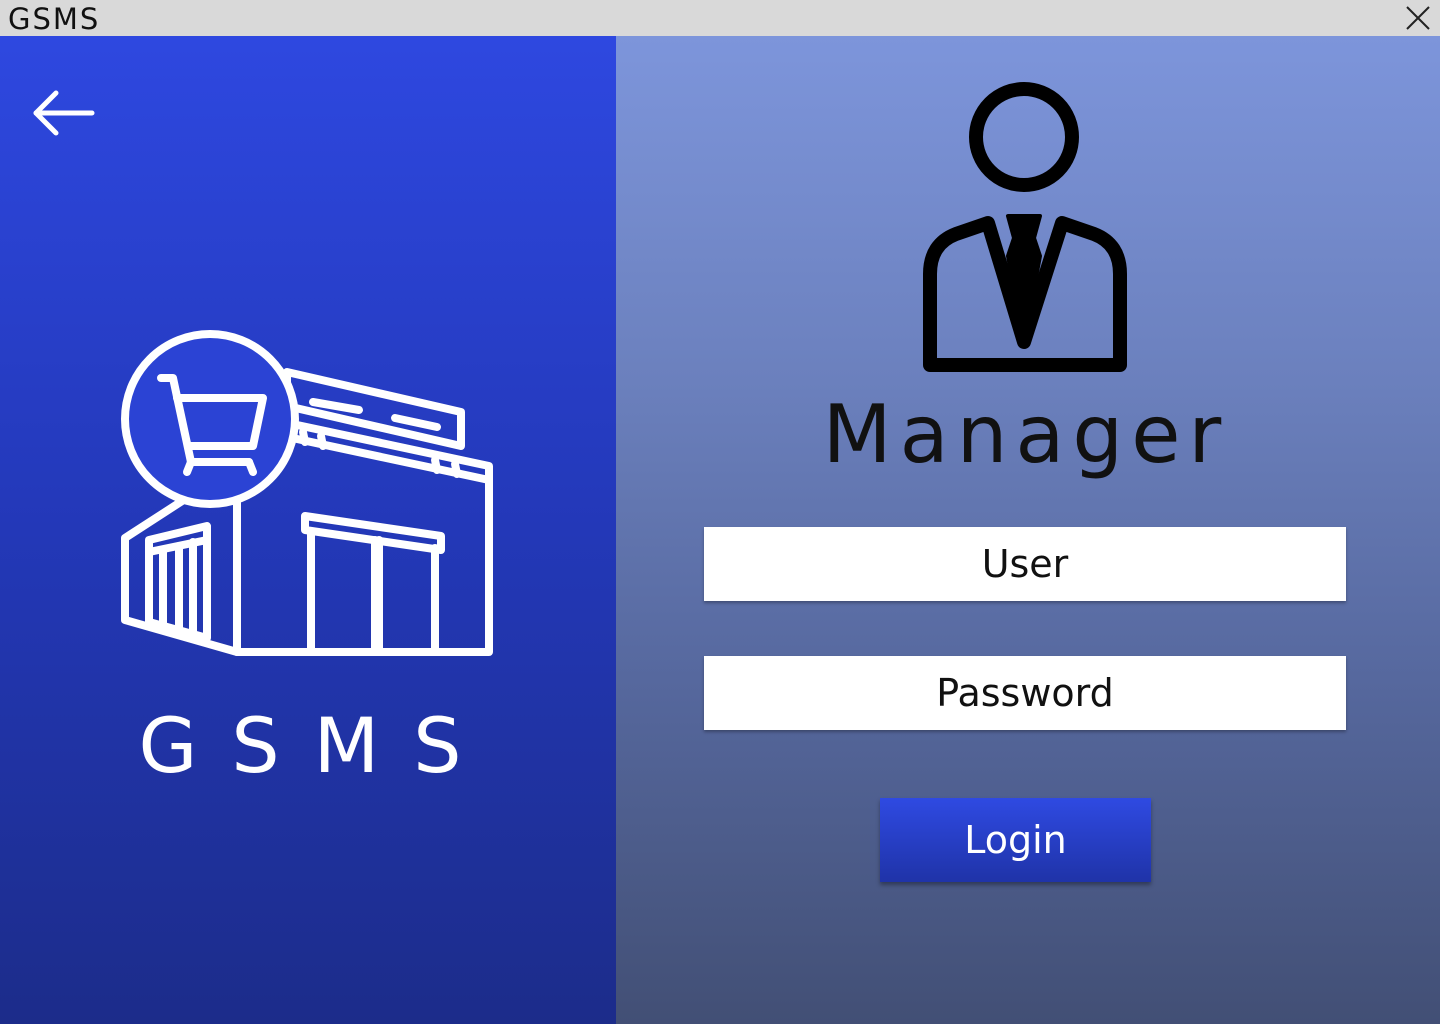  What do you see at coordinates (1025, 227) in the screenshot?
I see `manager-icon` at bounding box center [1025, 227].